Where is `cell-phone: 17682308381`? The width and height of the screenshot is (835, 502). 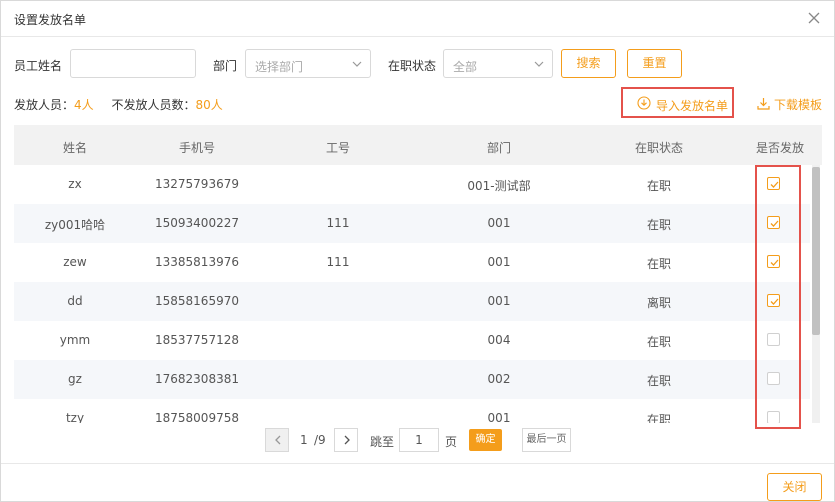 cell-phone: 17682308381 is located at coordinates (197, 379).